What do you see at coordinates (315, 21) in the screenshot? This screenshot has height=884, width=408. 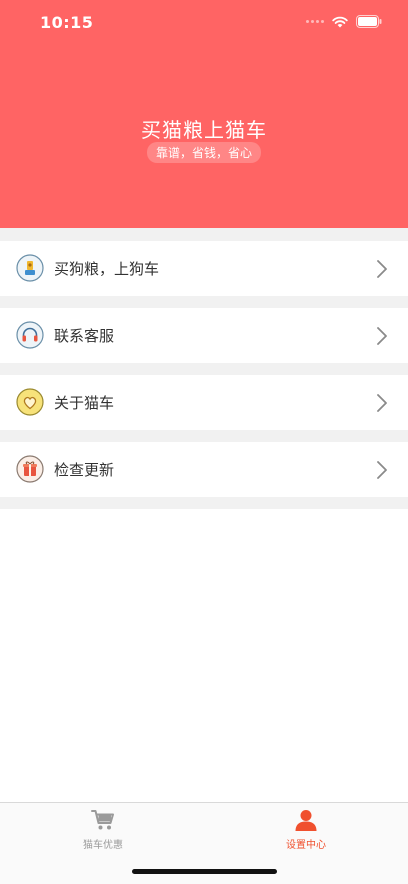 I see `signal-icon` at bounding box center [315, 21].